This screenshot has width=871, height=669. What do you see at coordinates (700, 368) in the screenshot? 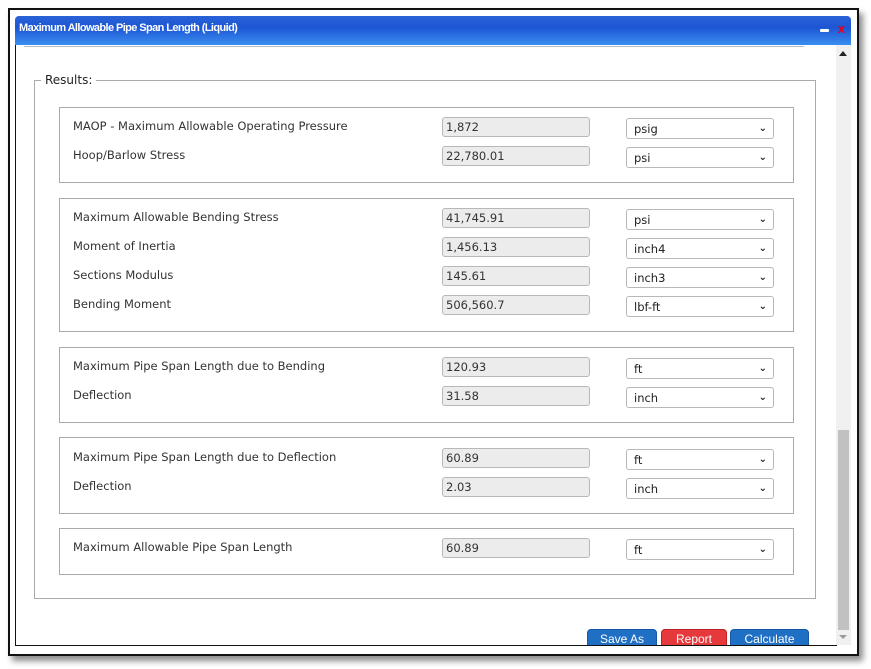
I see `span-bending-unit-select: ft ⌄` at bounding box center [700, 368].